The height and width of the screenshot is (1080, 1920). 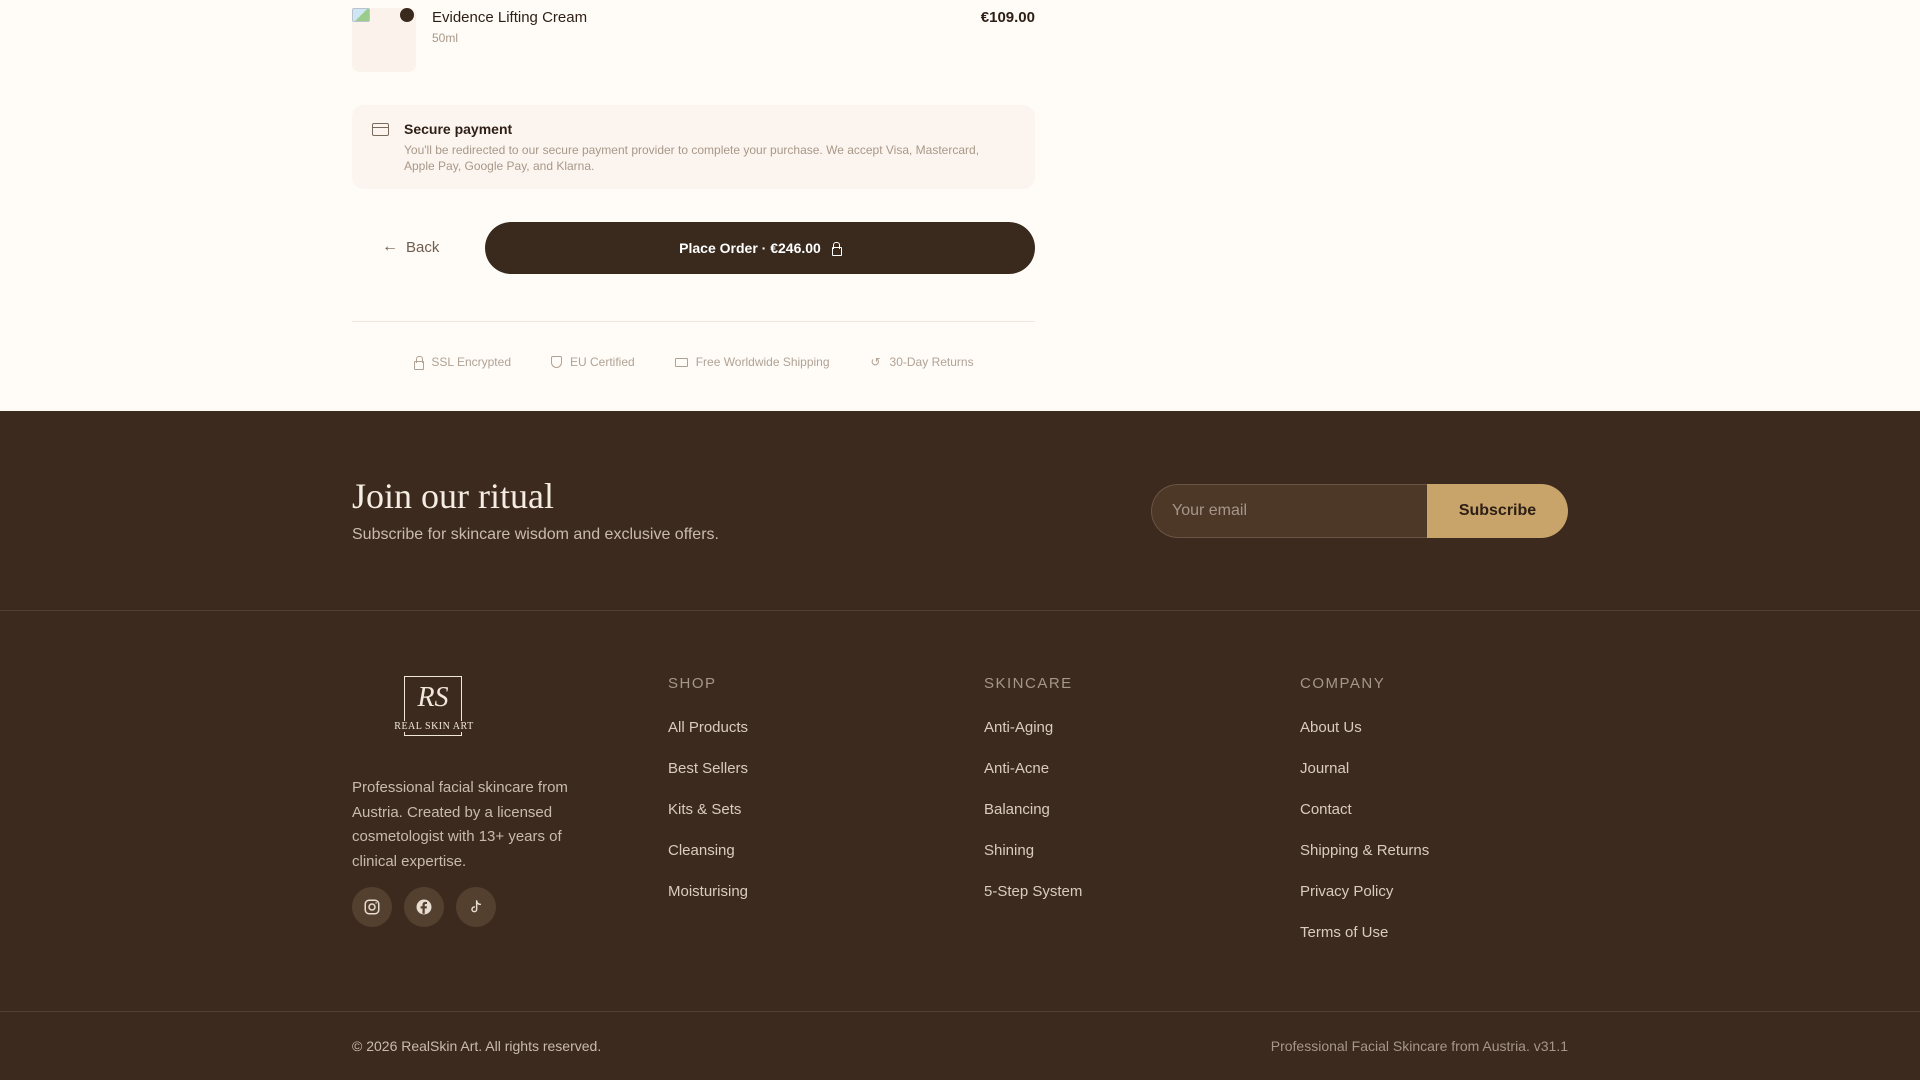 What do you see at coordinates (681, 362) in the screenshot?
I see `truck-icon` at bounding box center [681, 362].